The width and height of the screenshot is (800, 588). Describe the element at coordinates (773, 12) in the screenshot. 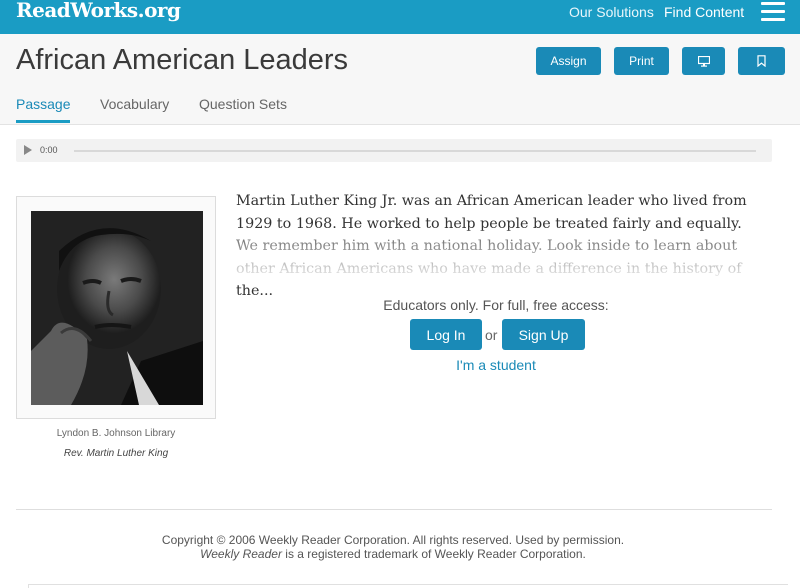

I see `hamburger-menu-icon` at that location.